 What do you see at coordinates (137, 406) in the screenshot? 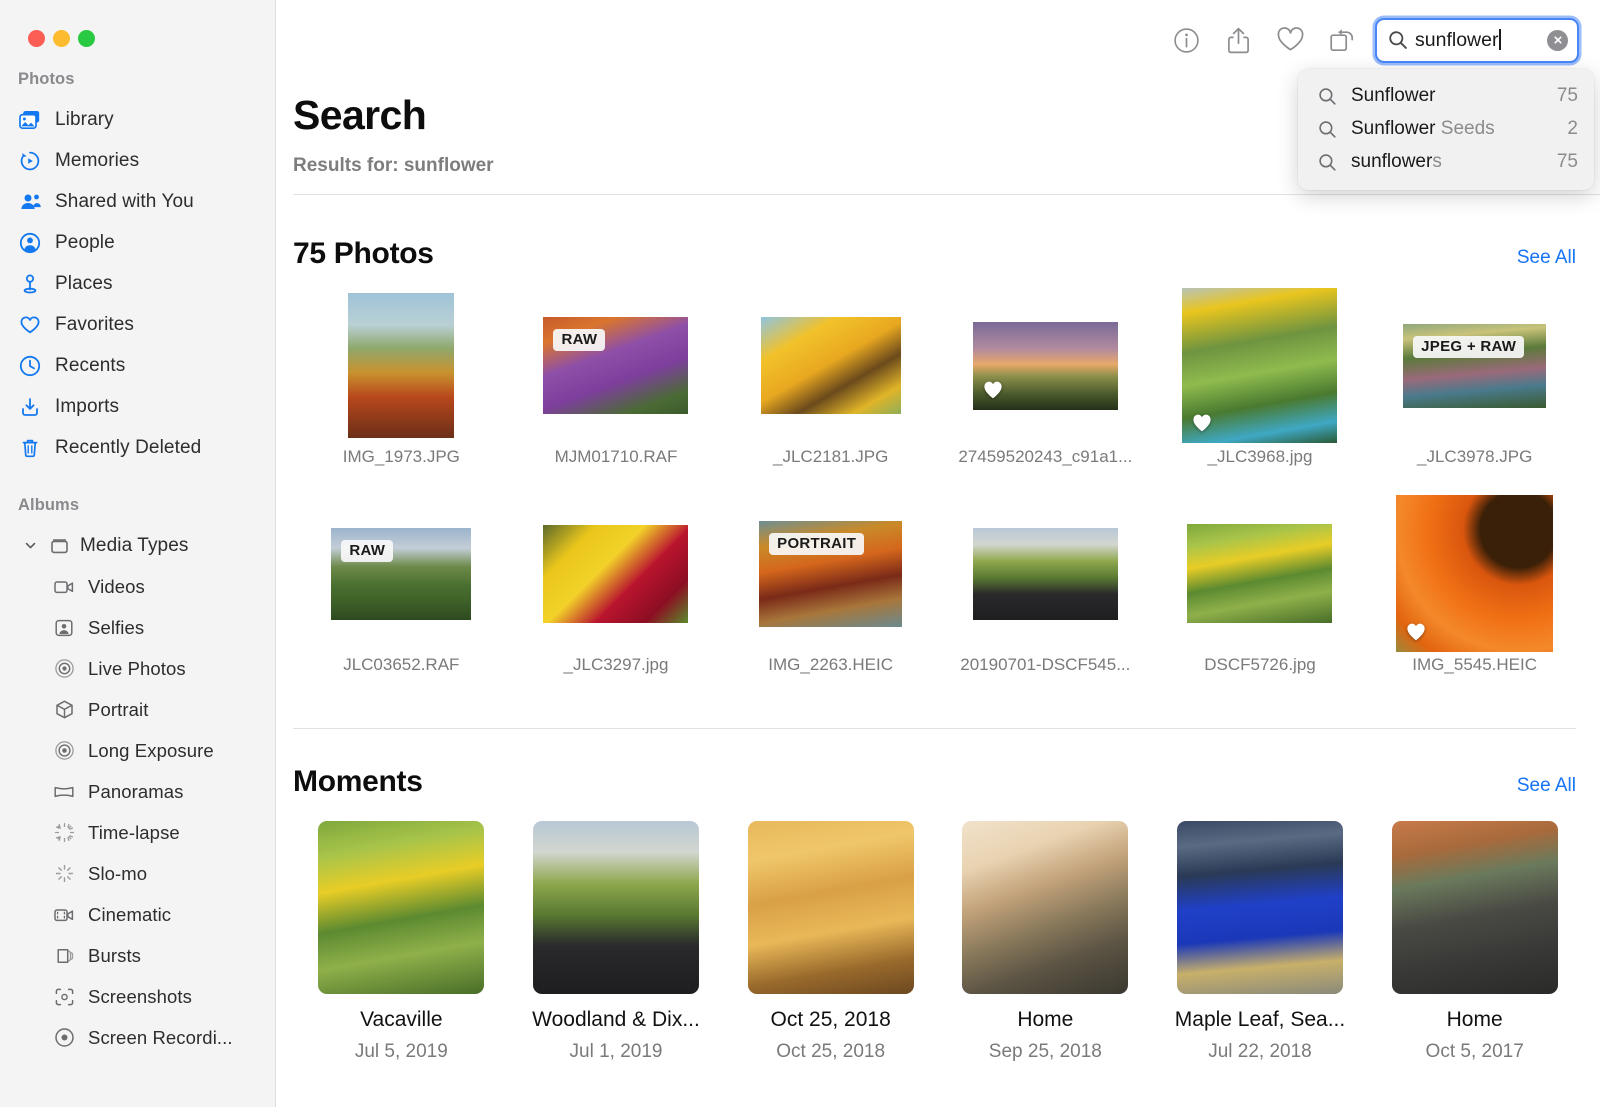
I see `sidebar-item-imports: Imports` at bounding box center [137, 406].